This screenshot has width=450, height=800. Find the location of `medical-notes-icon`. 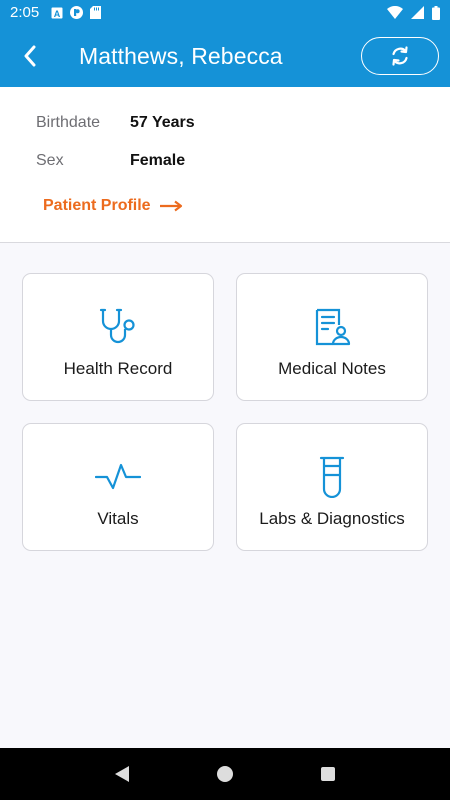

medical-notes-icon is located at coordinates (332, 327).